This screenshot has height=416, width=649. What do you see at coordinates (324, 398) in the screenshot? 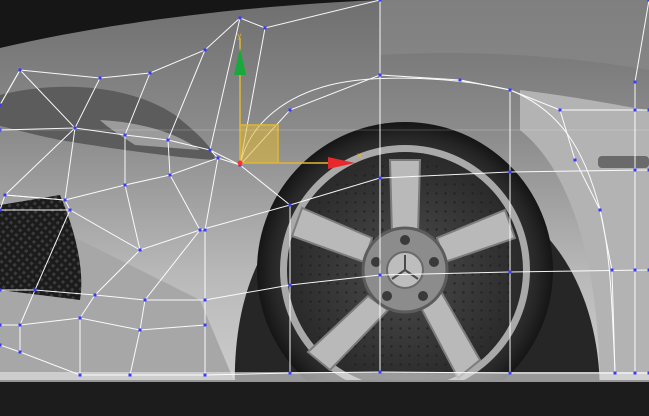
I see `floor-shadow` at bounding box center [324, 398].